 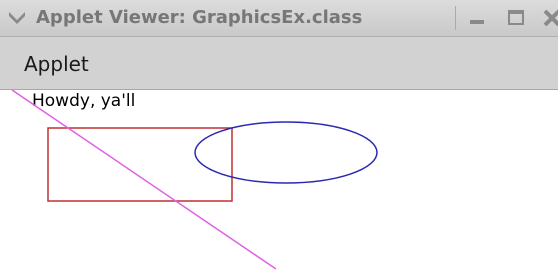 What do you see at coordinates (455, 18) in the screenshot?
I see `title-divider` at bounding box center [455, 18].